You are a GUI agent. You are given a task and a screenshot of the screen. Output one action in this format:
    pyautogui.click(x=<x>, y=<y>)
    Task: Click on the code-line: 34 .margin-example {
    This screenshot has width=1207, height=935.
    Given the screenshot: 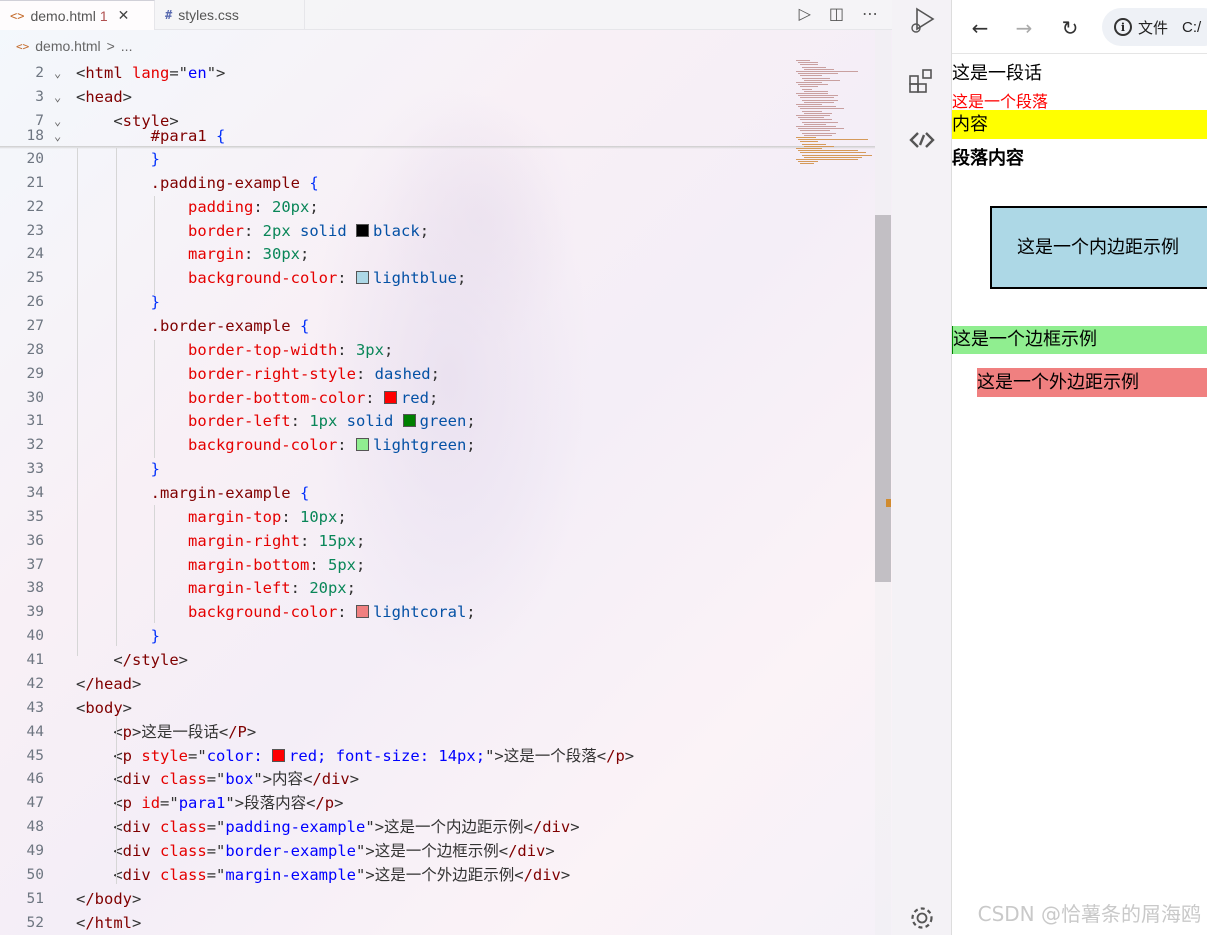 What is the action you would take?
    pyautogui.click(x=437, y=493)
    